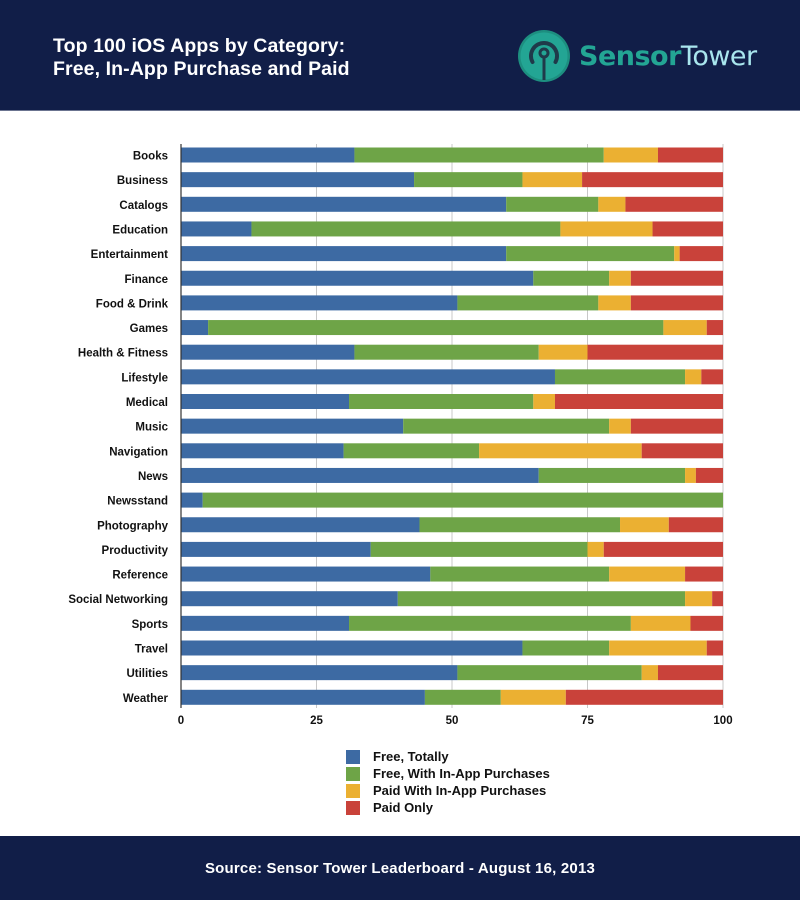  What do you see at coordinates (150, 157) in the screenshot?
I see `category-label: Books` at bounding box center [150, 157].